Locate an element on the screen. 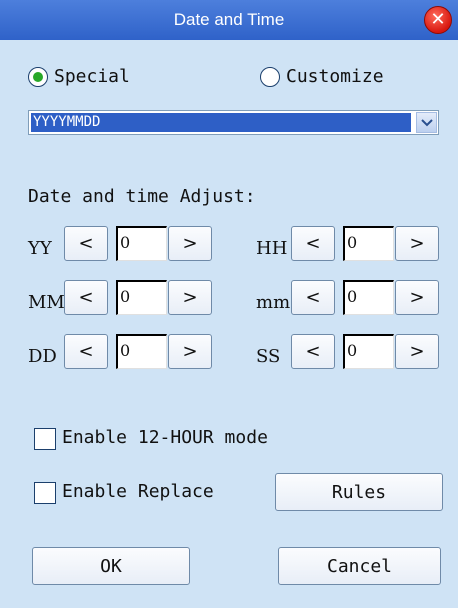 The height and width of the screenshot is (608, 458). spinner-label-ss: SS is located at coordinates (268, 356).